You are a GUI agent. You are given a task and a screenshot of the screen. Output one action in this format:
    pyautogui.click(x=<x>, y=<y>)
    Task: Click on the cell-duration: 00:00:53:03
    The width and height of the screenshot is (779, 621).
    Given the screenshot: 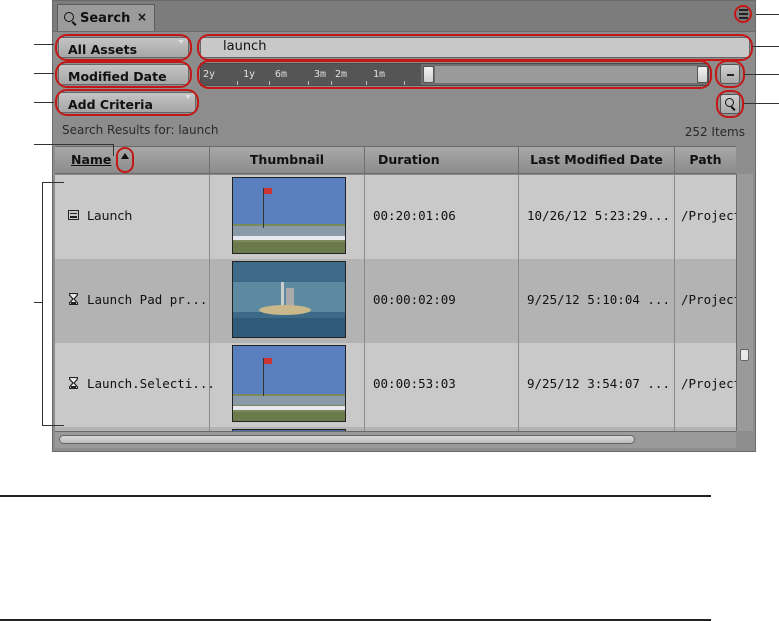 What is the action you would take?
    pyautogui.click(x=442, y=385)
    